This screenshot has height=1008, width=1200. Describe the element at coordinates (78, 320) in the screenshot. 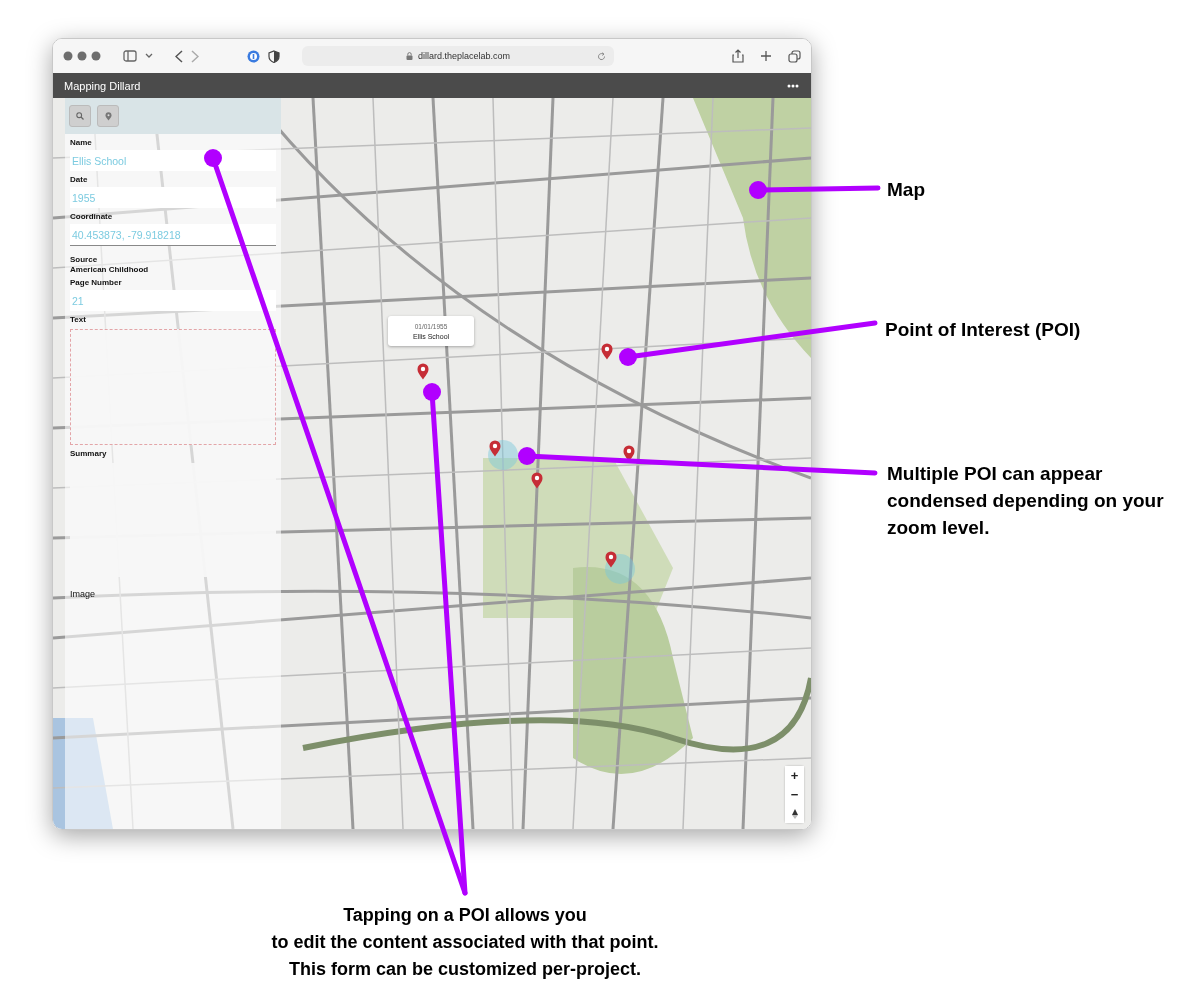

I see `field-label: Text` at that location.